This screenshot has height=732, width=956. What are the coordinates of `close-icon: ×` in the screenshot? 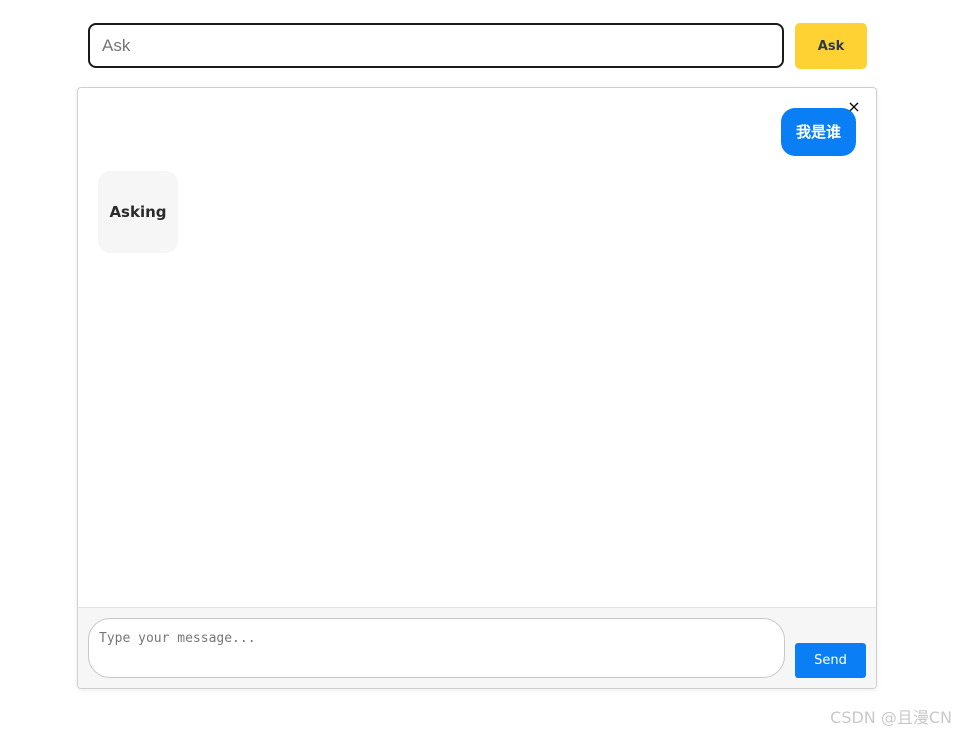 It's located at (854, 107).